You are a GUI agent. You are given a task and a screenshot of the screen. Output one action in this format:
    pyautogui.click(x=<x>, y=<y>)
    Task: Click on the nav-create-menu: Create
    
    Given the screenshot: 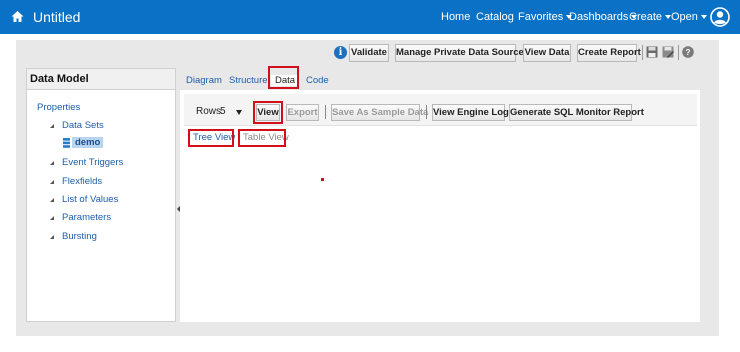 What is the action you would take?
    pyautogui.click(x=650, y=17)
    